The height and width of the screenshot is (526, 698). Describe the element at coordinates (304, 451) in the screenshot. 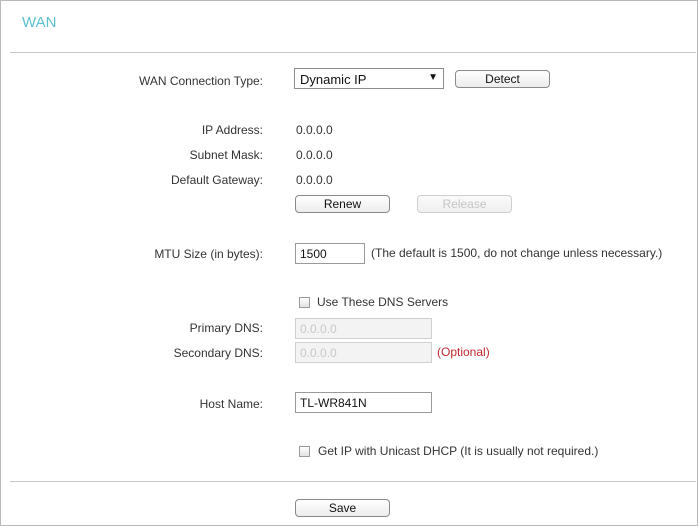

I see `unicast-dhcp-checkbox` at that location.